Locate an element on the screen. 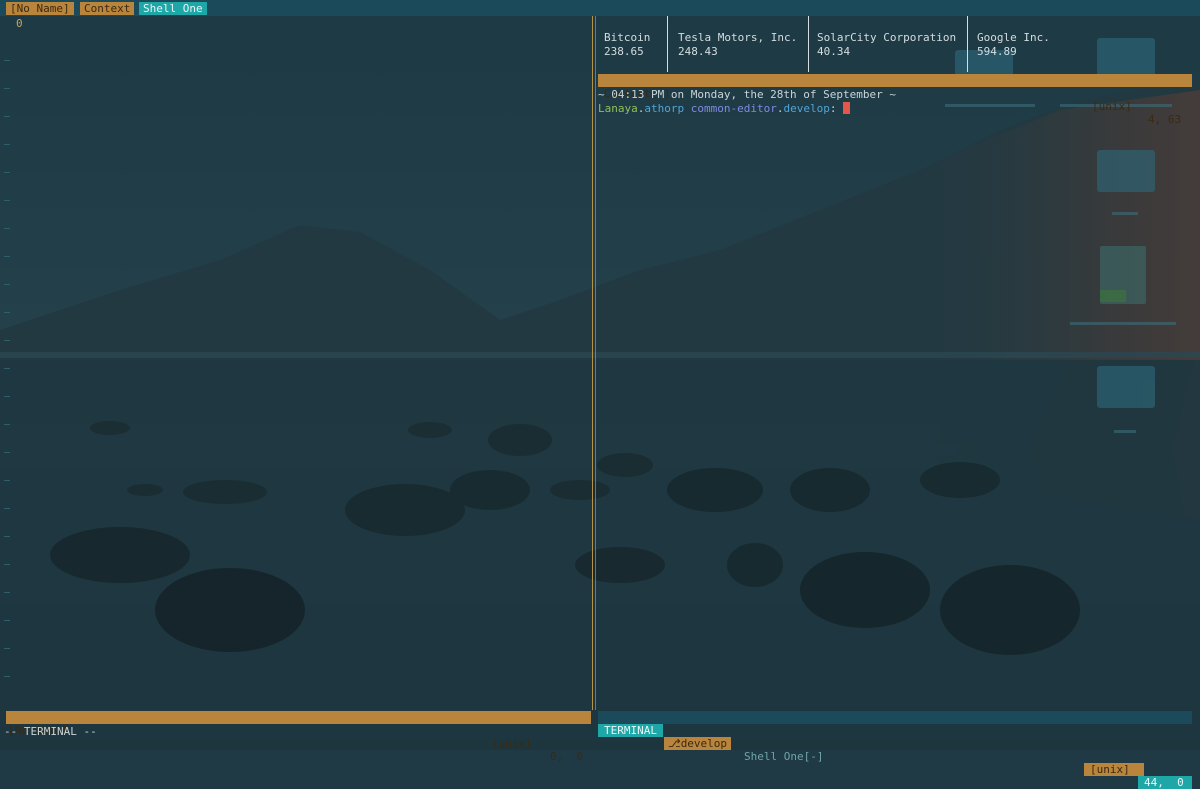 The width and height of the screenshot is (1200, 789). ticker-name-bitcoin: Bitcoin is located at coordinates (627, 37).